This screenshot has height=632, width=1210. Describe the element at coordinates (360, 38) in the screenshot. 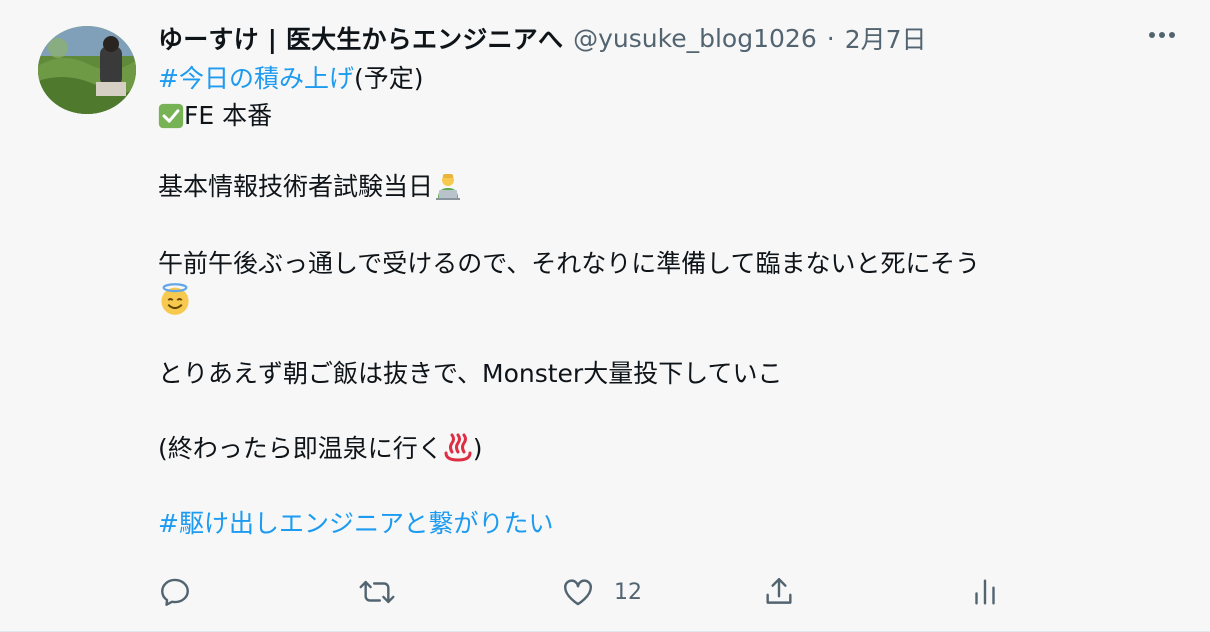

I see `author-display-name: ゆーすけ | 医大生からエンジニアへ` at that location.